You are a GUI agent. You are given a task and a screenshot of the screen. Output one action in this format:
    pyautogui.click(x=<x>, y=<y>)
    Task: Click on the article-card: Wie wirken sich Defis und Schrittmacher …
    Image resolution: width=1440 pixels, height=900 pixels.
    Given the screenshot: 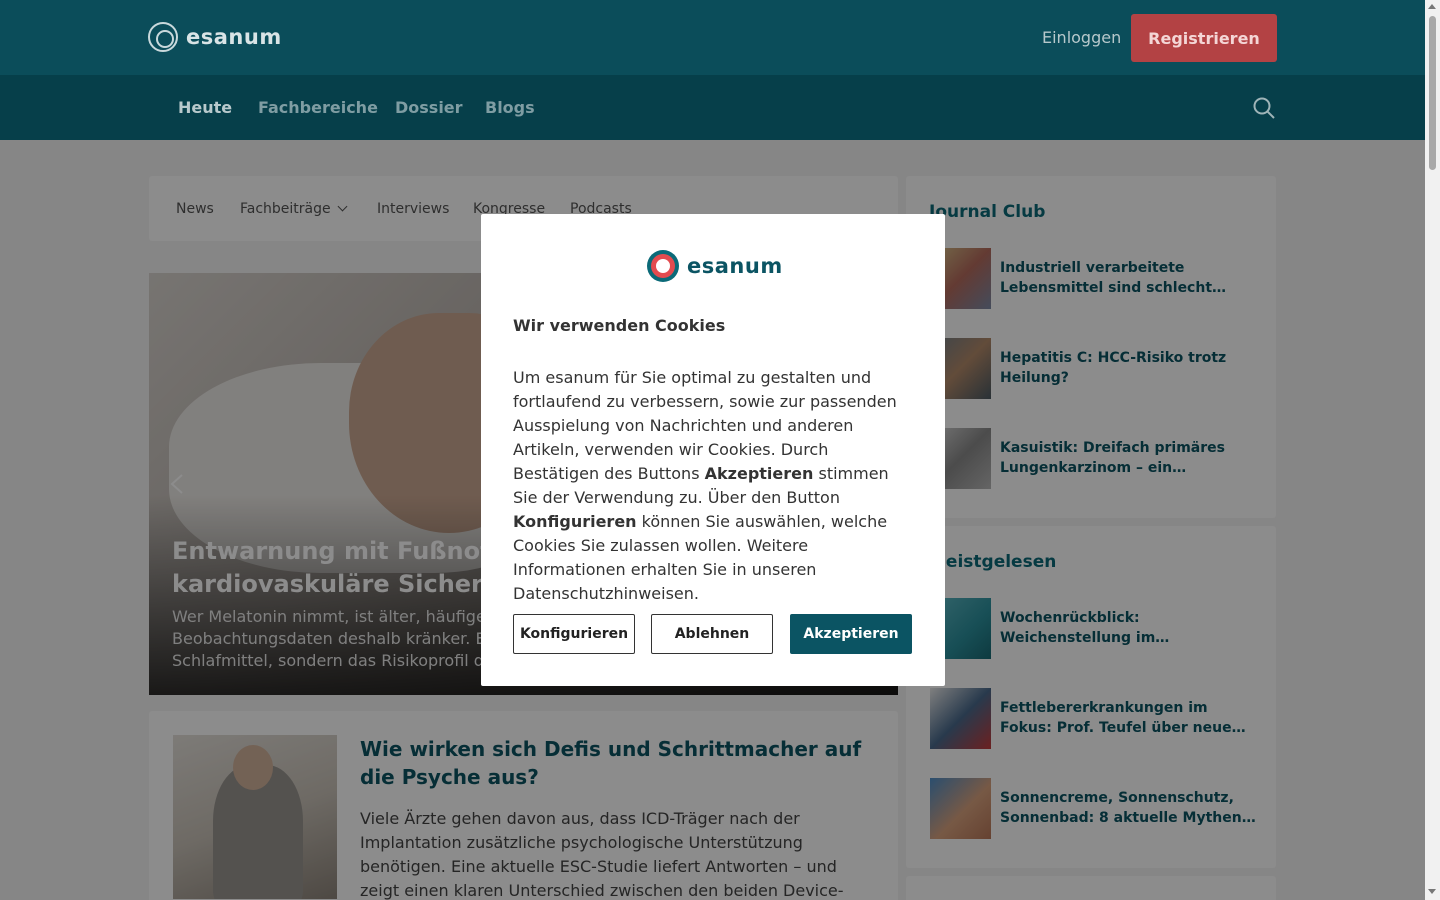 What is the action you would take?
    pyautogui.click(x=523, y=805)
    